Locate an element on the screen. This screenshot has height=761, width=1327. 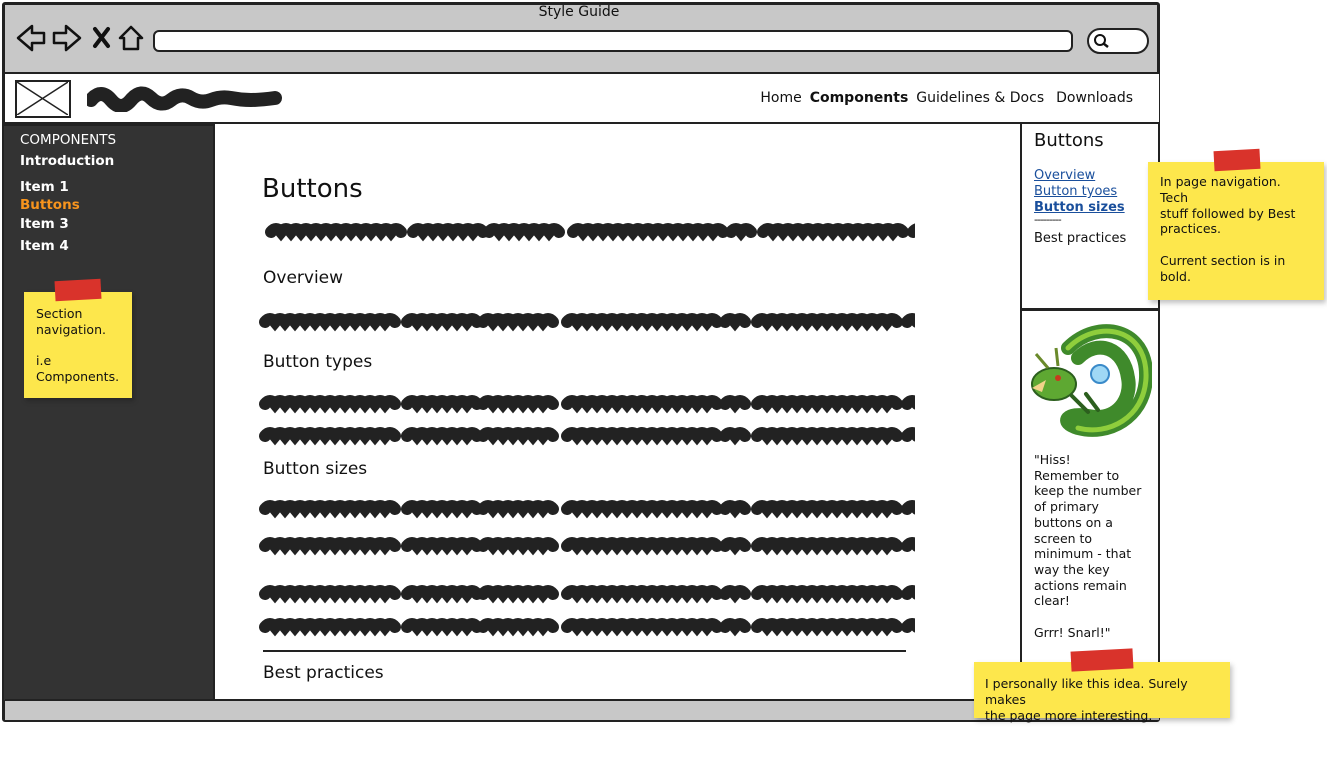
sidebar-item-1: Item 1 is located at coordinates (44, 187).